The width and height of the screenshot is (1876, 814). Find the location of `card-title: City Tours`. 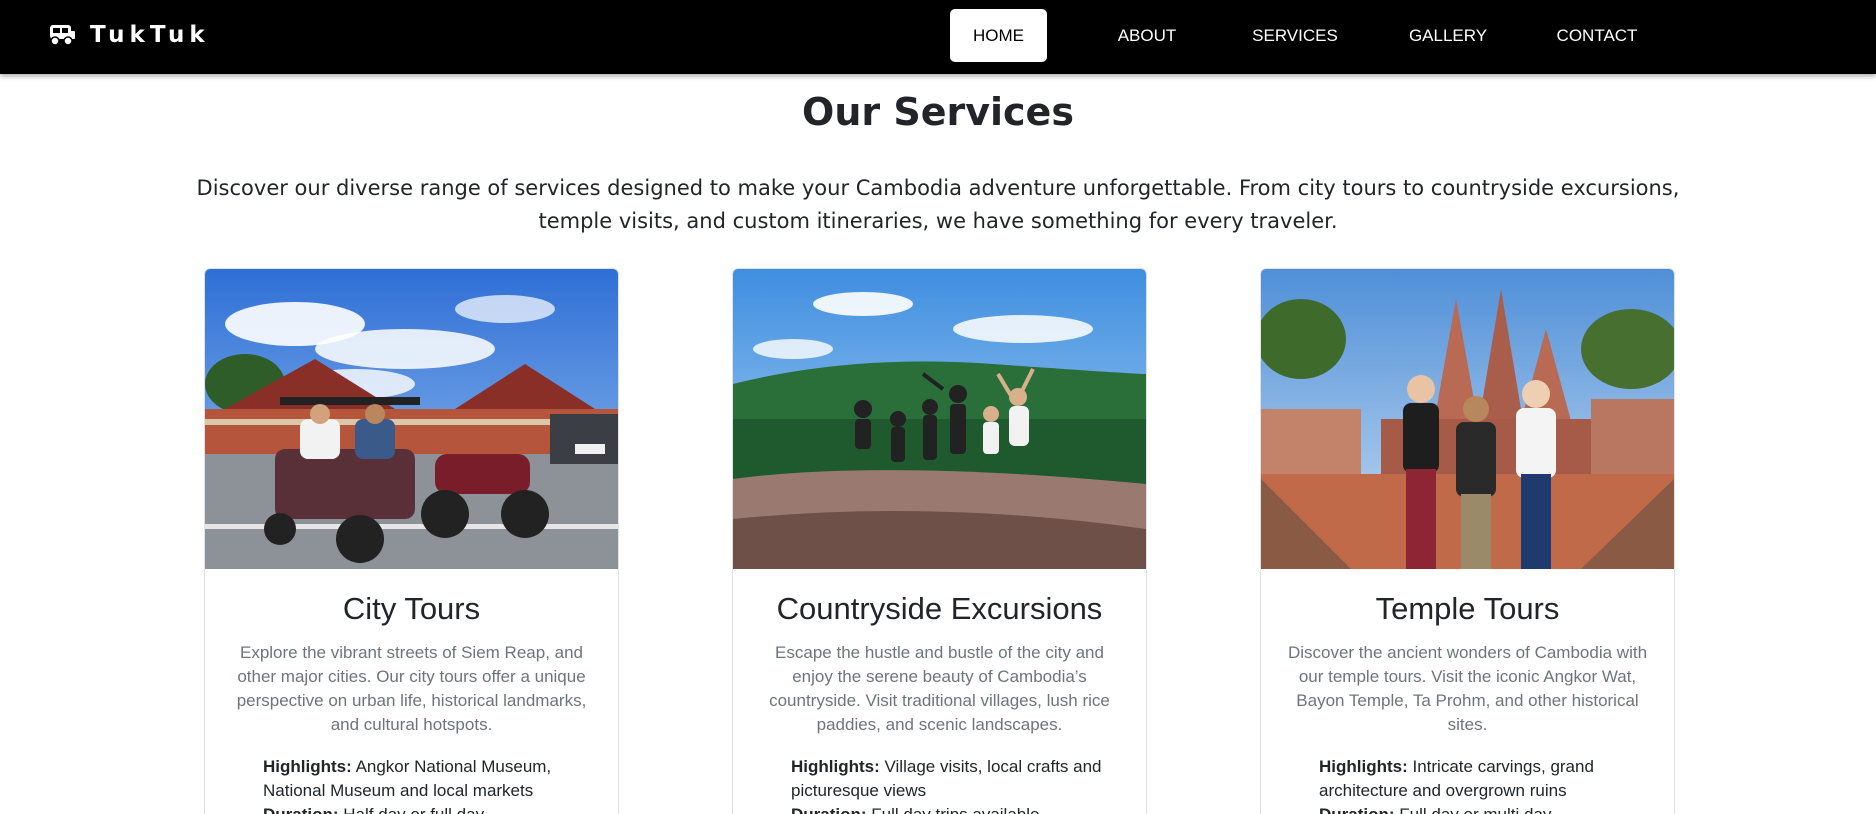

card-title: City Tours is located at coordinates (411, 608).